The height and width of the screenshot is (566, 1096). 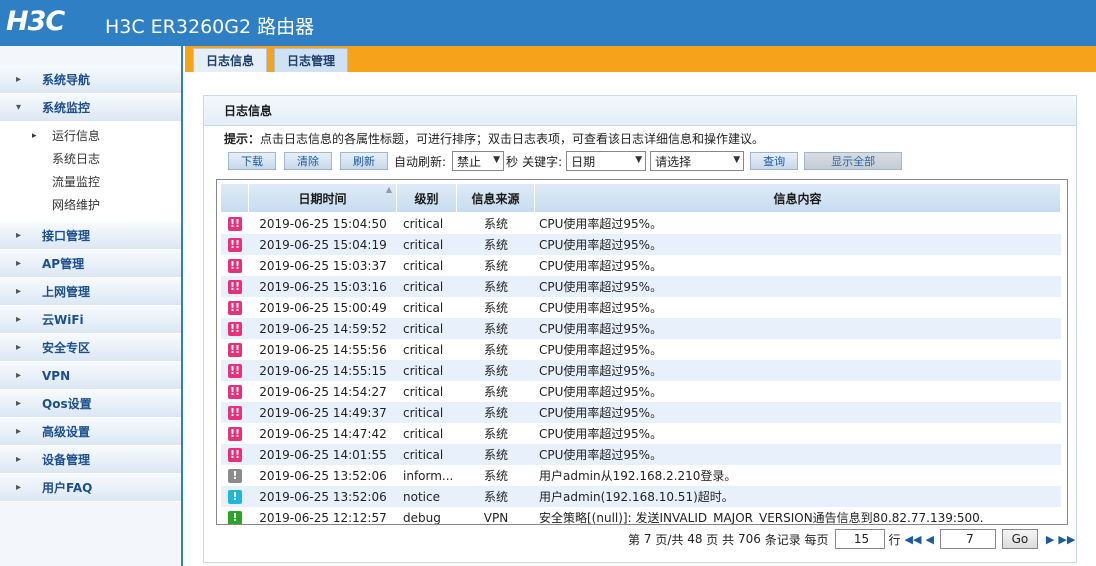 What do you see at coordinates (1019, 539) in the screenshot?
I see `go-button: Go` at bounding box center [1019, 539].